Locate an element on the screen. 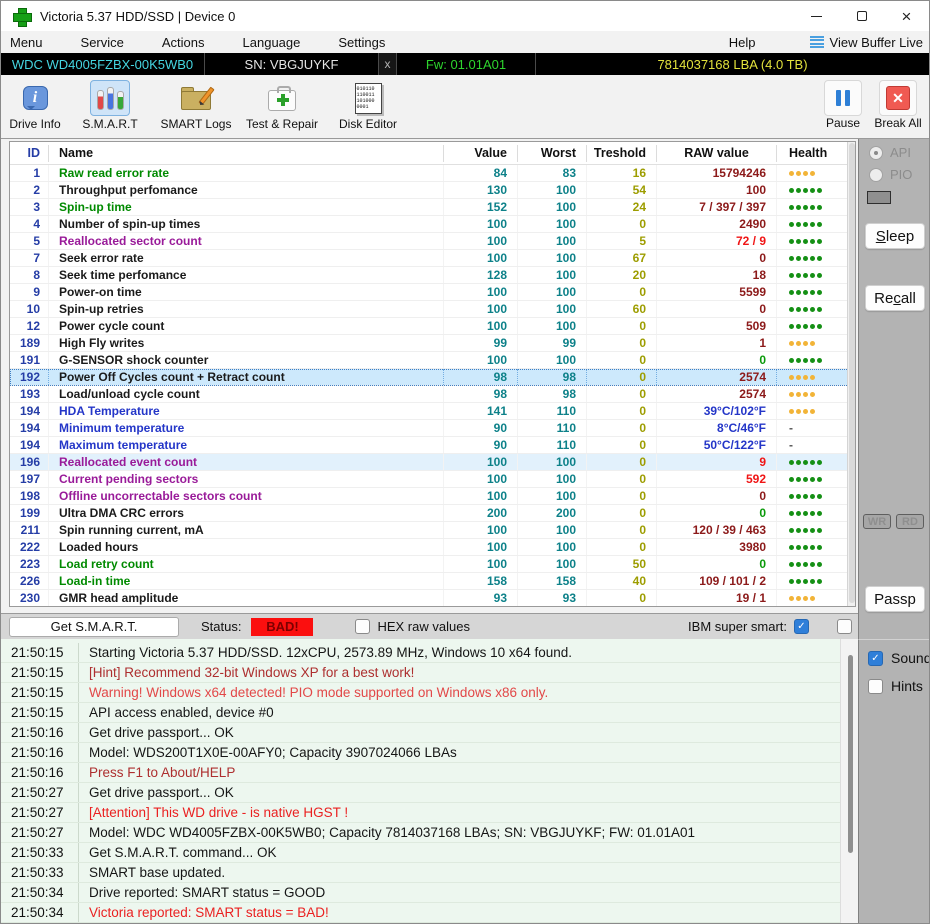  table-row: 222 Loaded hours 100 100 0 3980 is located at coordinates (432, 547).